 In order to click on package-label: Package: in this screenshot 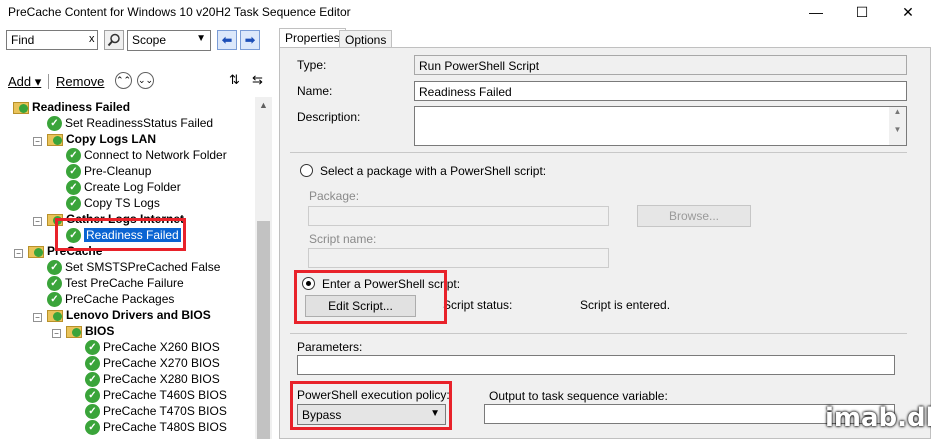, I will do `click(334, 196)`.